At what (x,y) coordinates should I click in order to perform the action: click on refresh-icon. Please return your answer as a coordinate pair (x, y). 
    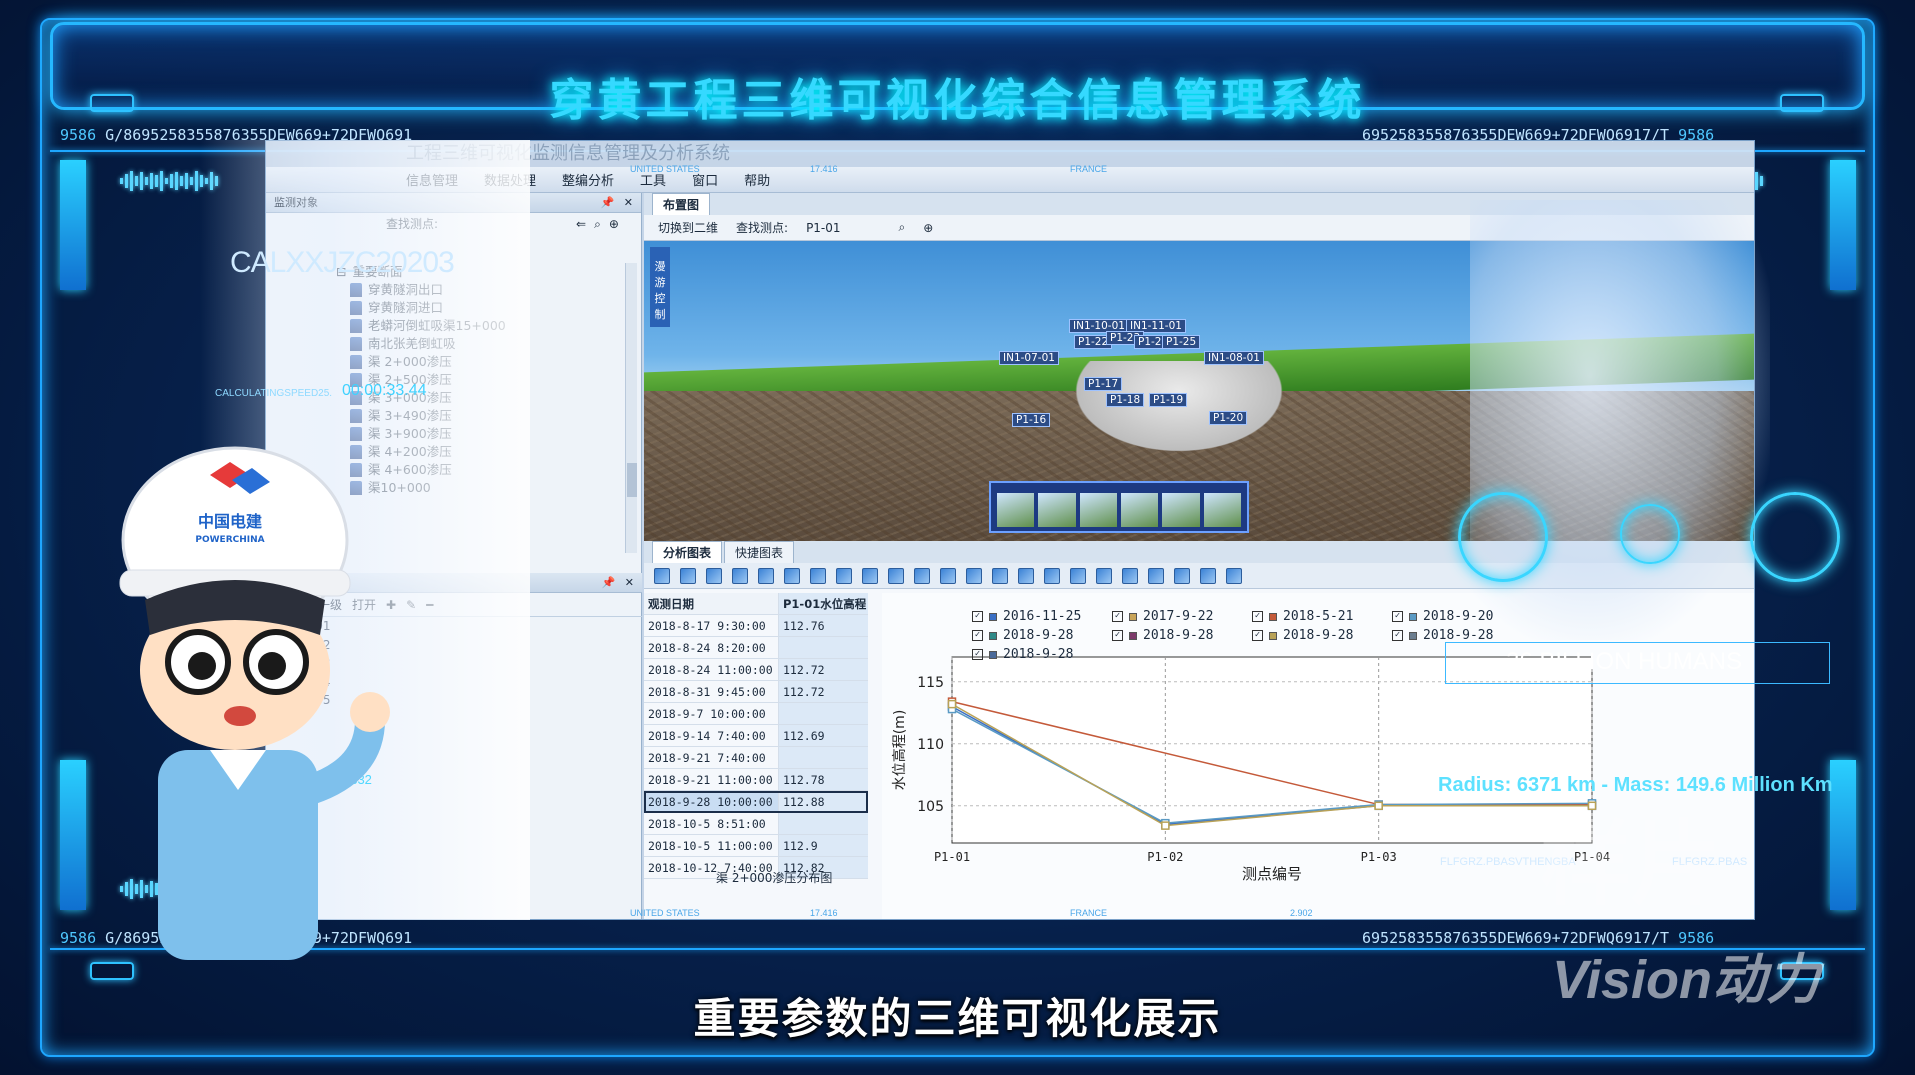
    Looking at the image, I should click on (792, 575).